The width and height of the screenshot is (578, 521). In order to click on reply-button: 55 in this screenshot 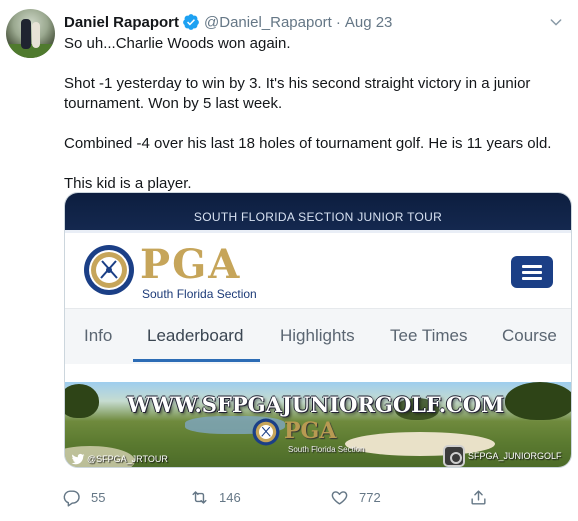, I will do `click(83, 497)`.